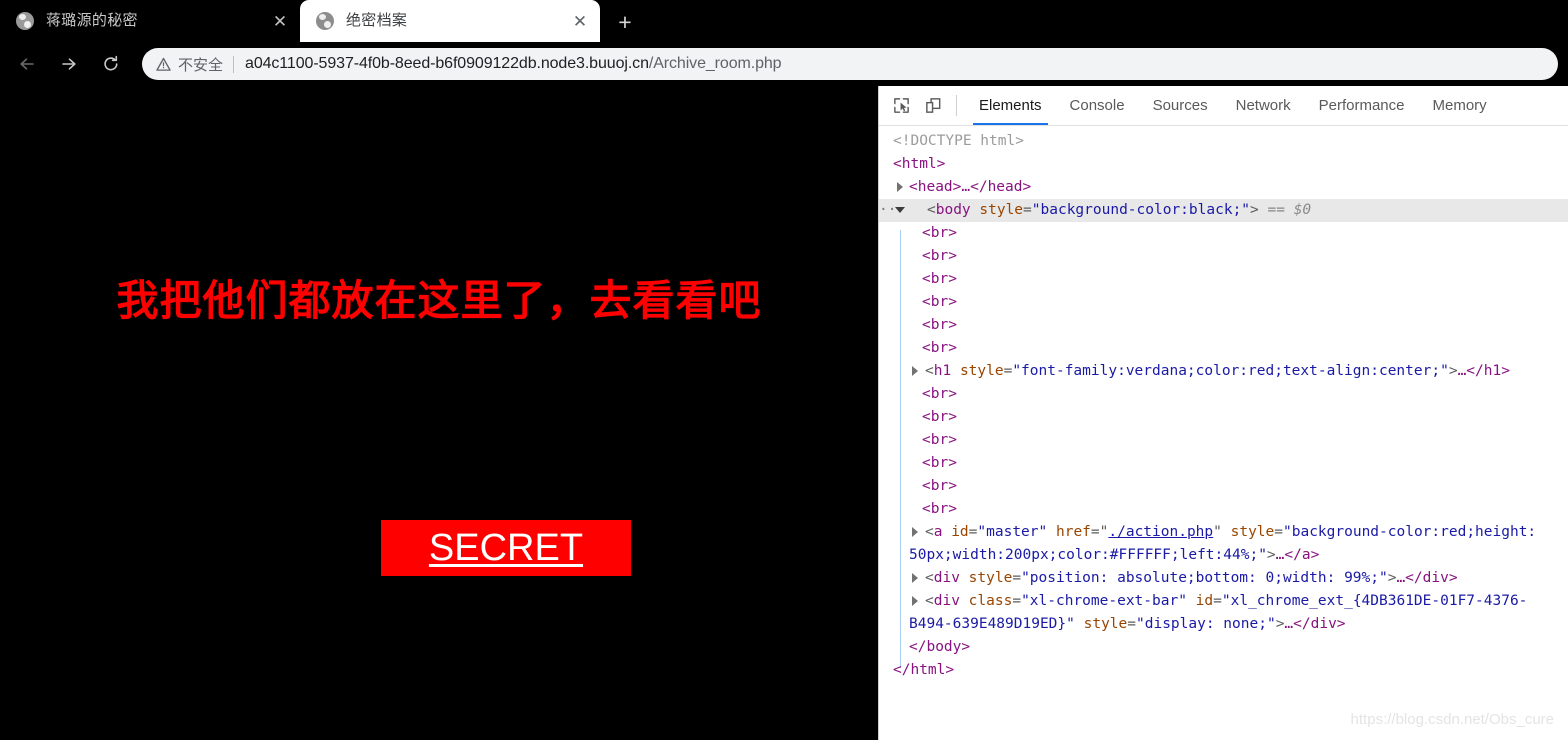  I want to click on a-href-attr-name: href, so click(1073, 532).